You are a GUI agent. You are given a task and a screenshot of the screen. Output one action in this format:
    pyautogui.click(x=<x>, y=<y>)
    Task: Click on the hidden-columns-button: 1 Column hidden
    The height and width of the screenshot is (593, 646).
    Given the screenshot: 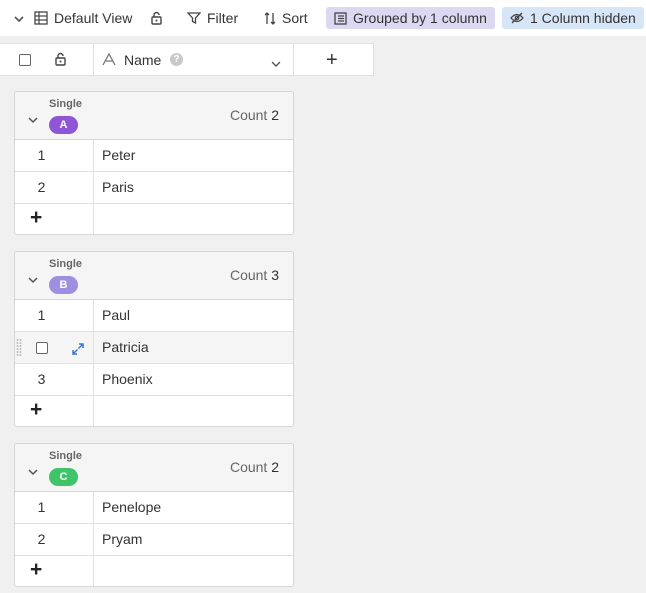 What is the action you would take?
    pyautogui.click(x=573, y=18)
    